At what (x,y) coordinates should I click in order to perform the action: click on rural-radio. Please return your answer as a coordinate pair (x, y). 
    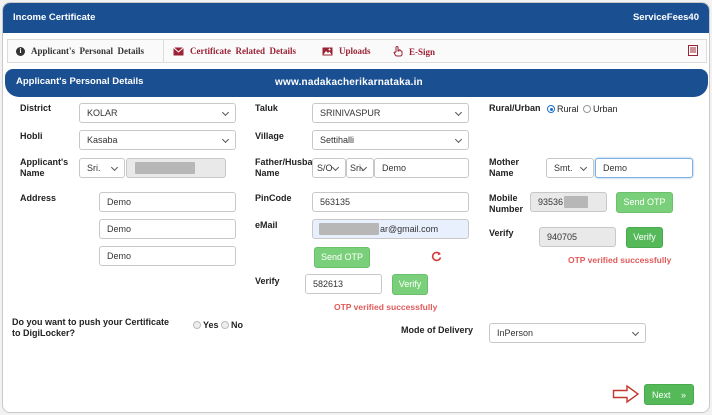
    Looking at the image, I should click on (551, 109).